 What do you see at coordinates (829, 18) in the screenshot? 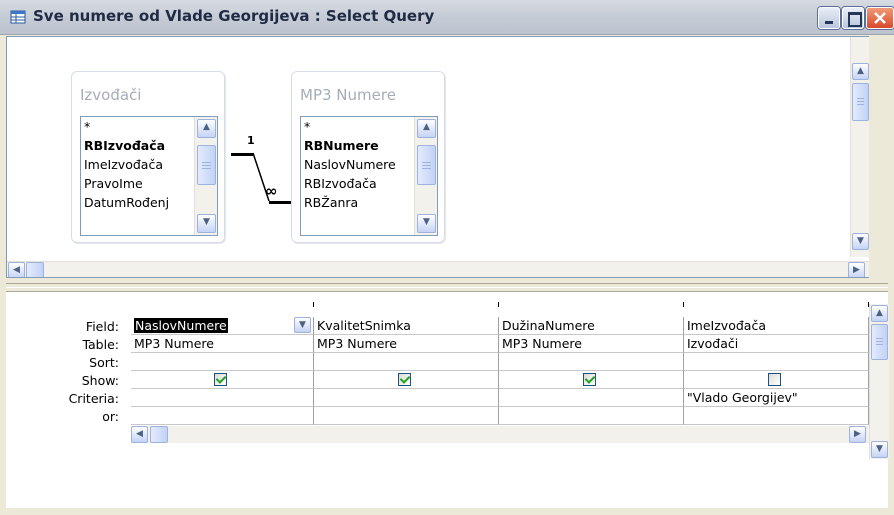
I see `minimize-button` at bounding box center [829, 18].